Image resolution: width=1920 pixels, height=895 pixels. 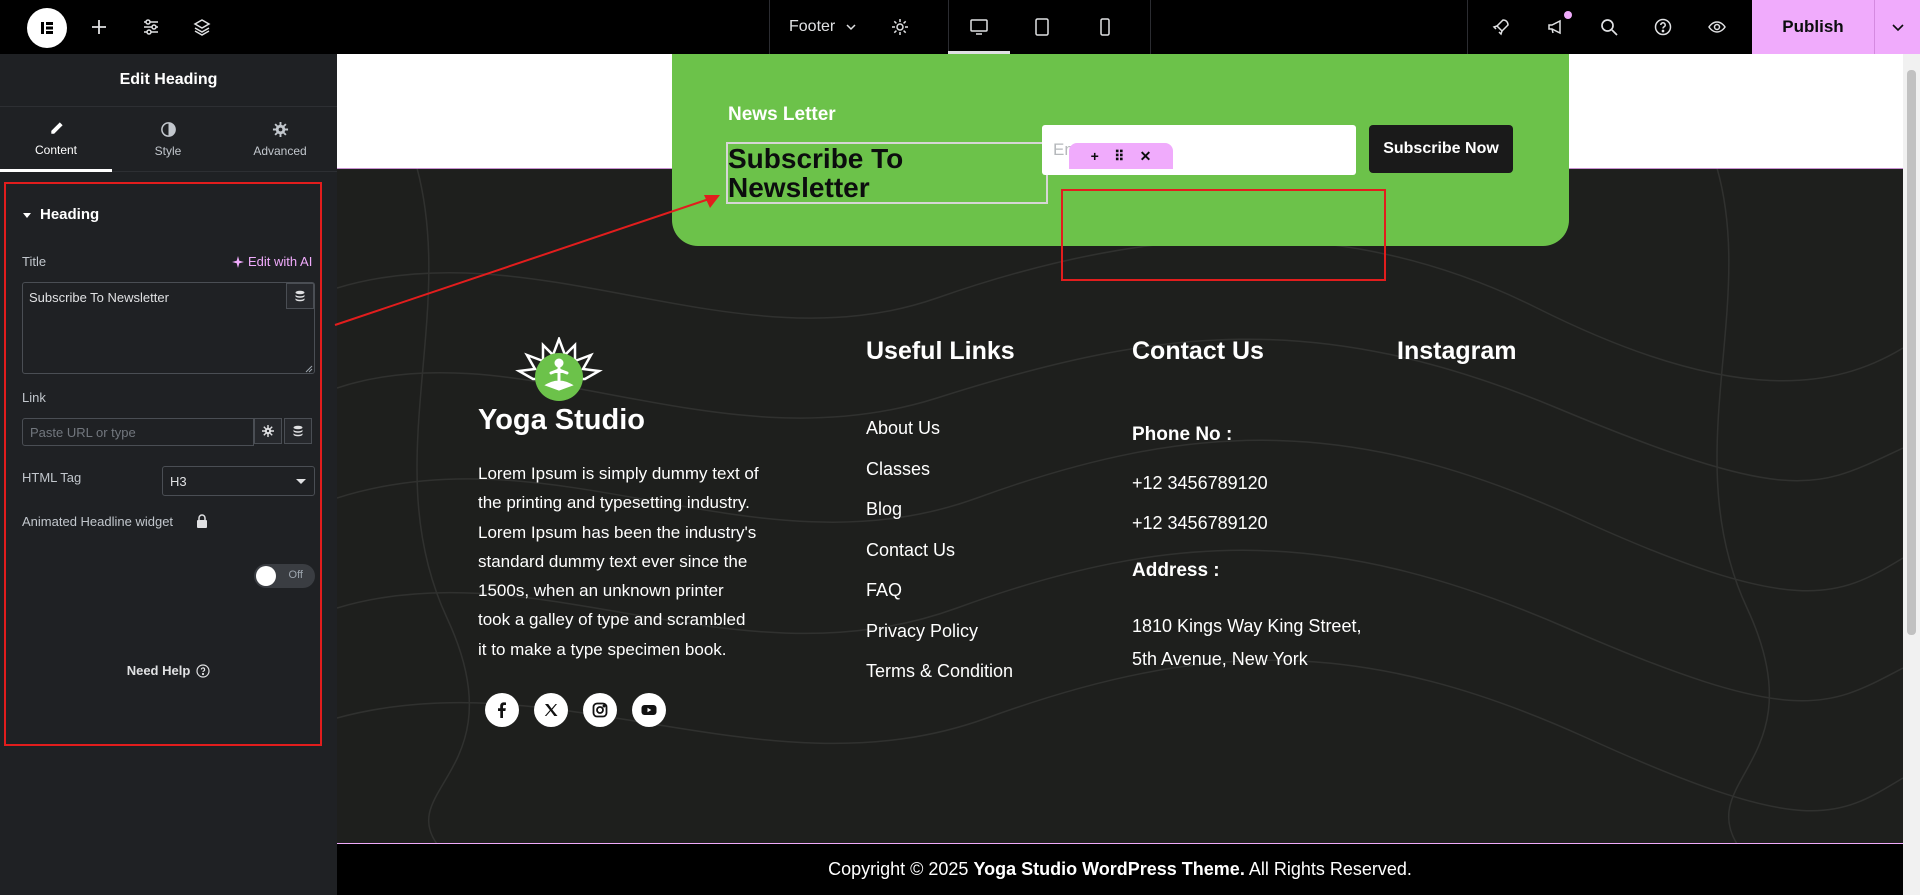 What do you see at coordinates (782, 114) in the screenshot?
I see `newsletter-label: News Letter` at bounding box center [782, 114].